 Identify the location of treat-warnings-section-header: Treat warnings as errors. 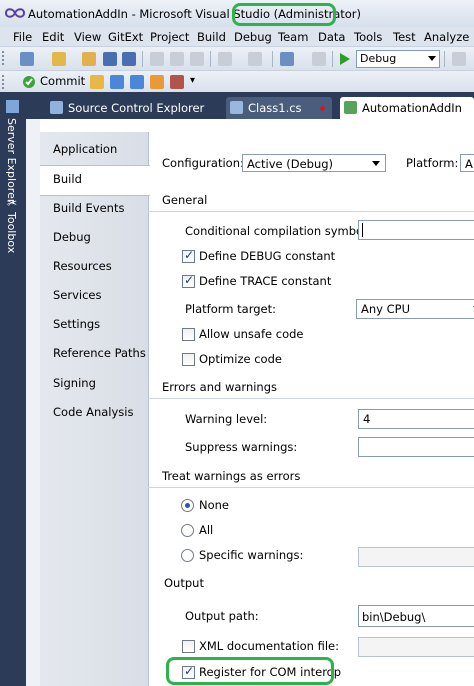
(311, 477).